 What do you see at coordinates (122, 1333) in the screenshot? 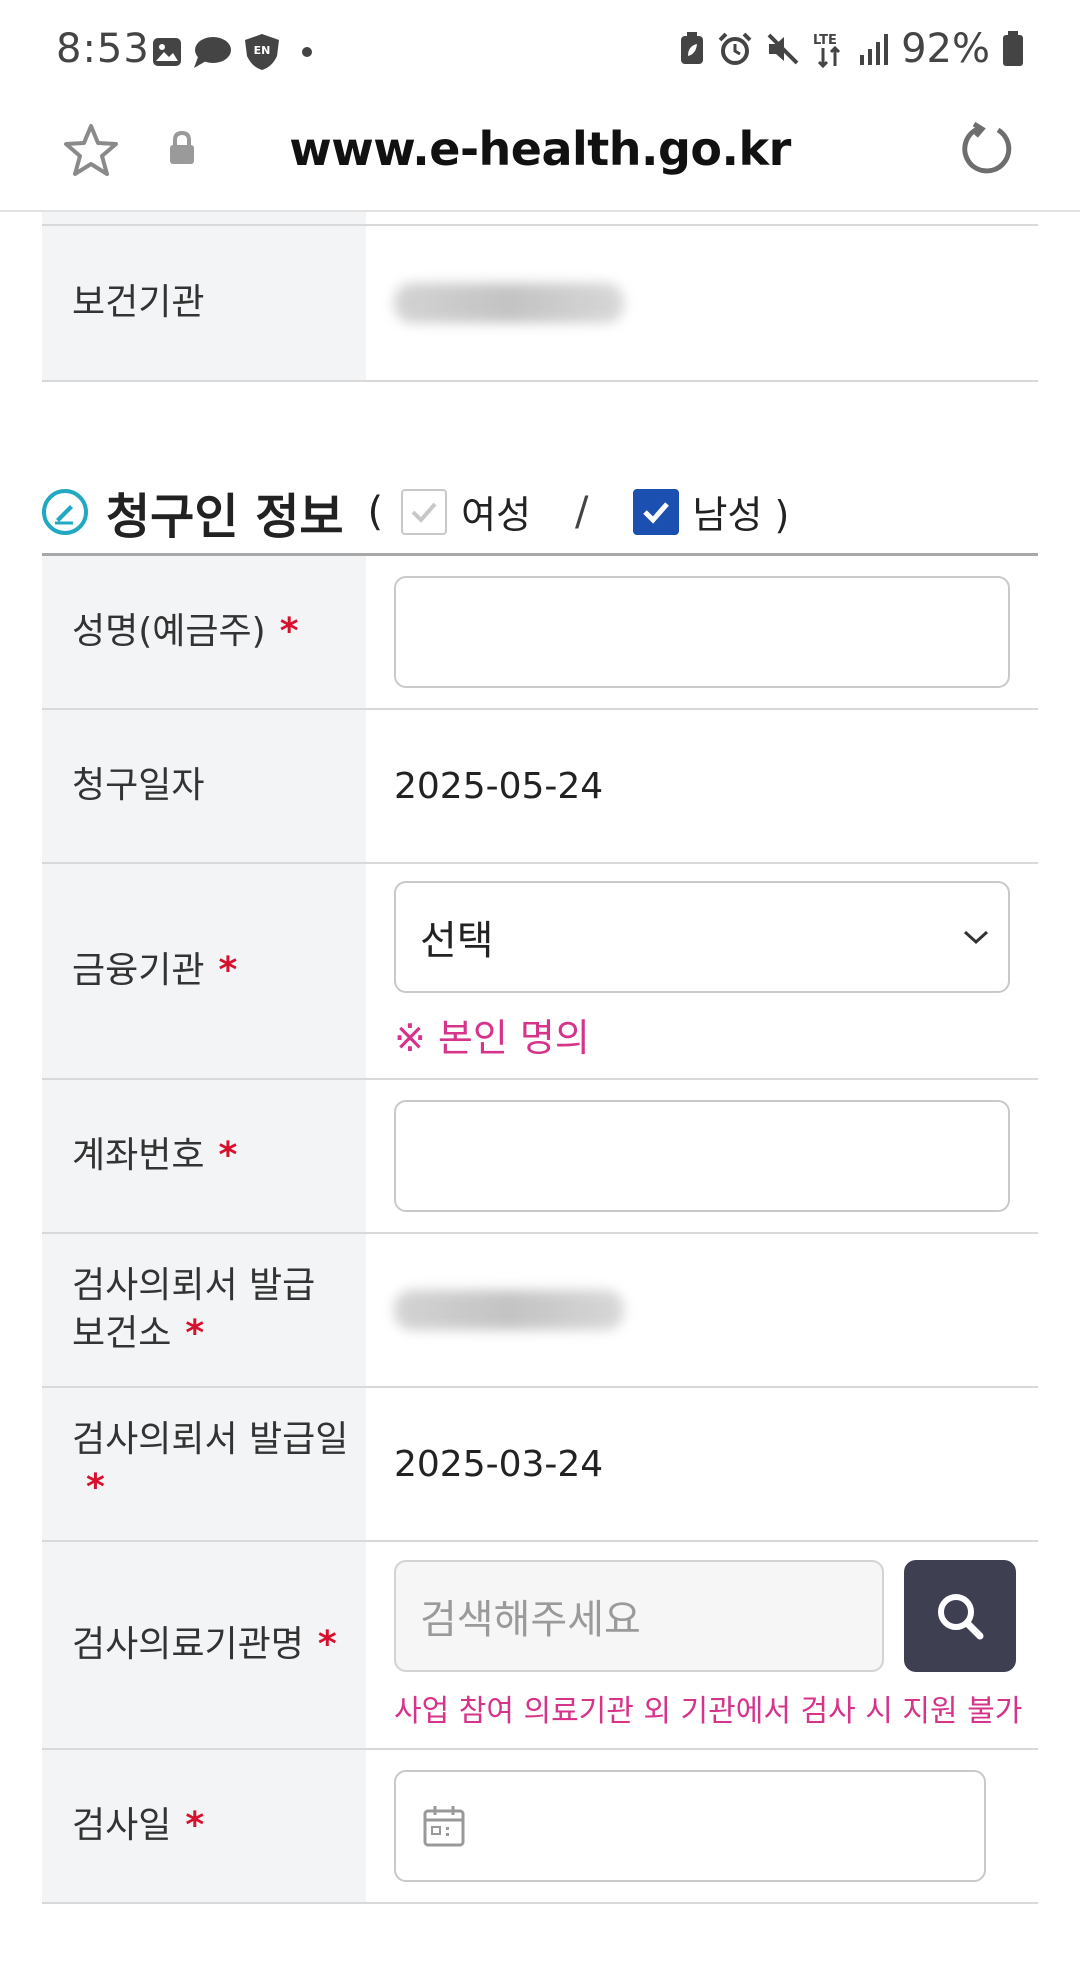
I see `issuing-center-label-line2: 보건소` at bounding box center [122, 1333].